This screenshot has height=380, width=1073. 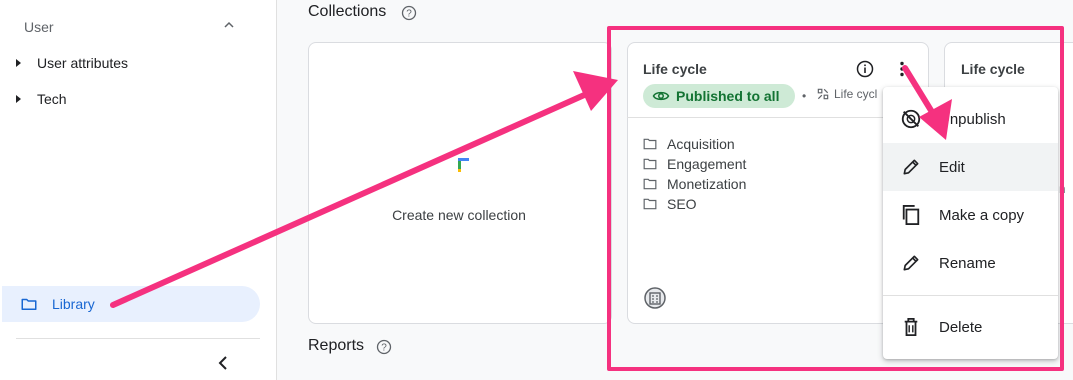 I want to click on chevron-left-icon, so click(x=224, y=363).